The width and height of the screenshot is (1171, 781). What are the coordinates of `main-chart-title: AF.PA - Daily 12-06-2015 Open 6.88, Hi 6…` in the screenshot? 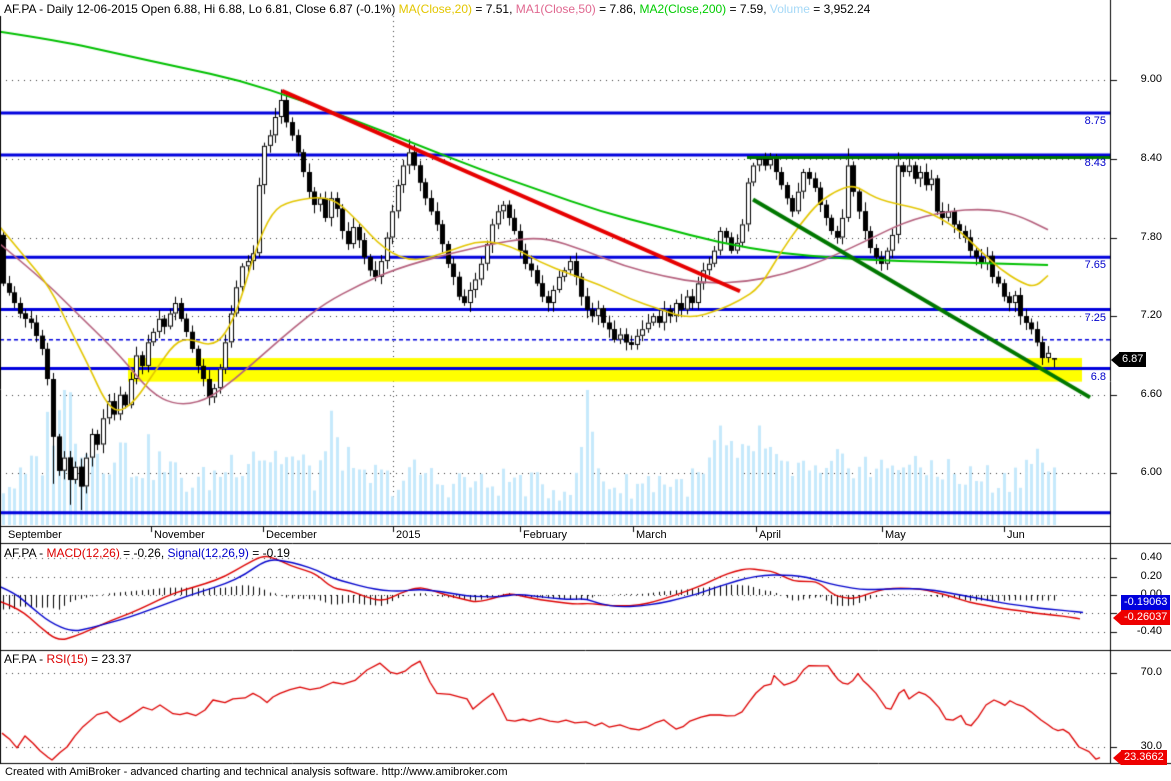 It's located at (437, 9).